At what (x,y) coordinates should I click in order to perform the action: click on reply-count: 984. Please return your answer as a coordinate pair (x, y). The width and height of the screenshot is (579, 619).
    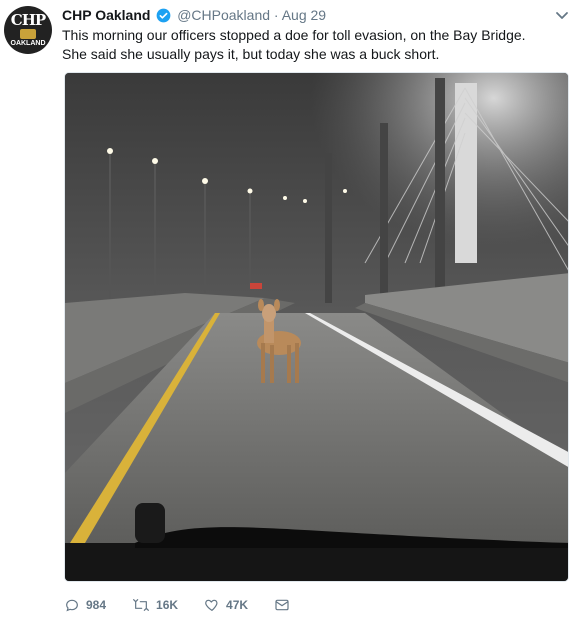
    Looking at the image, I should click on (96, 605).